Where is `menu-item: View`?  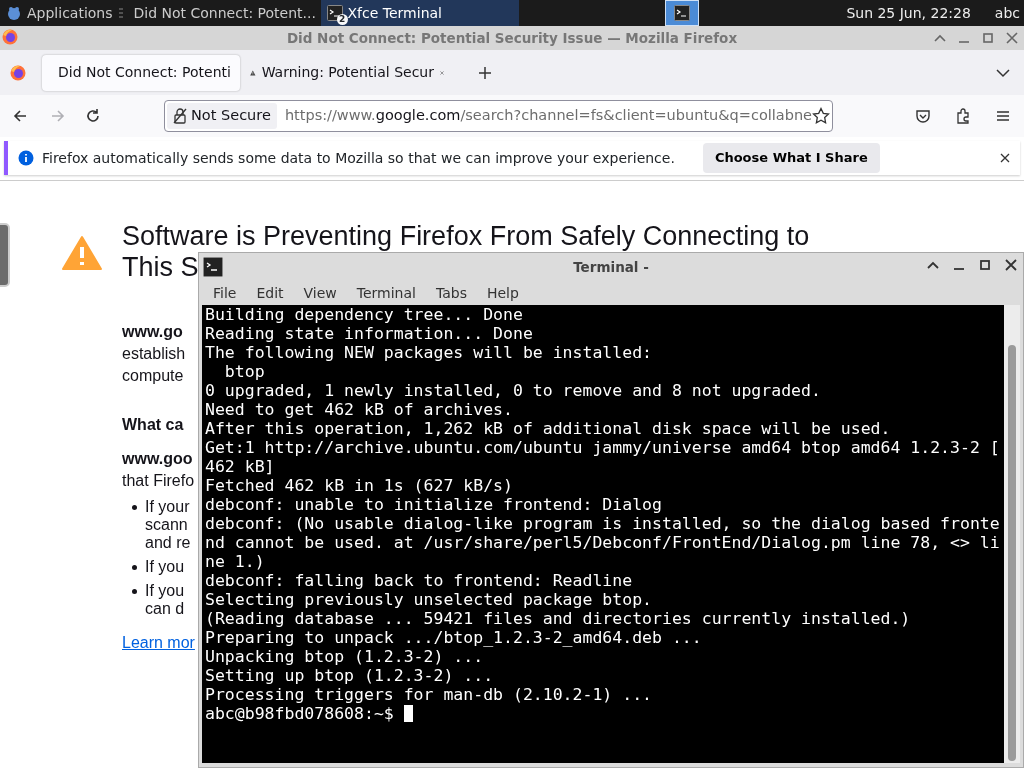
menu-item: View is located at coordinates (320, 293).